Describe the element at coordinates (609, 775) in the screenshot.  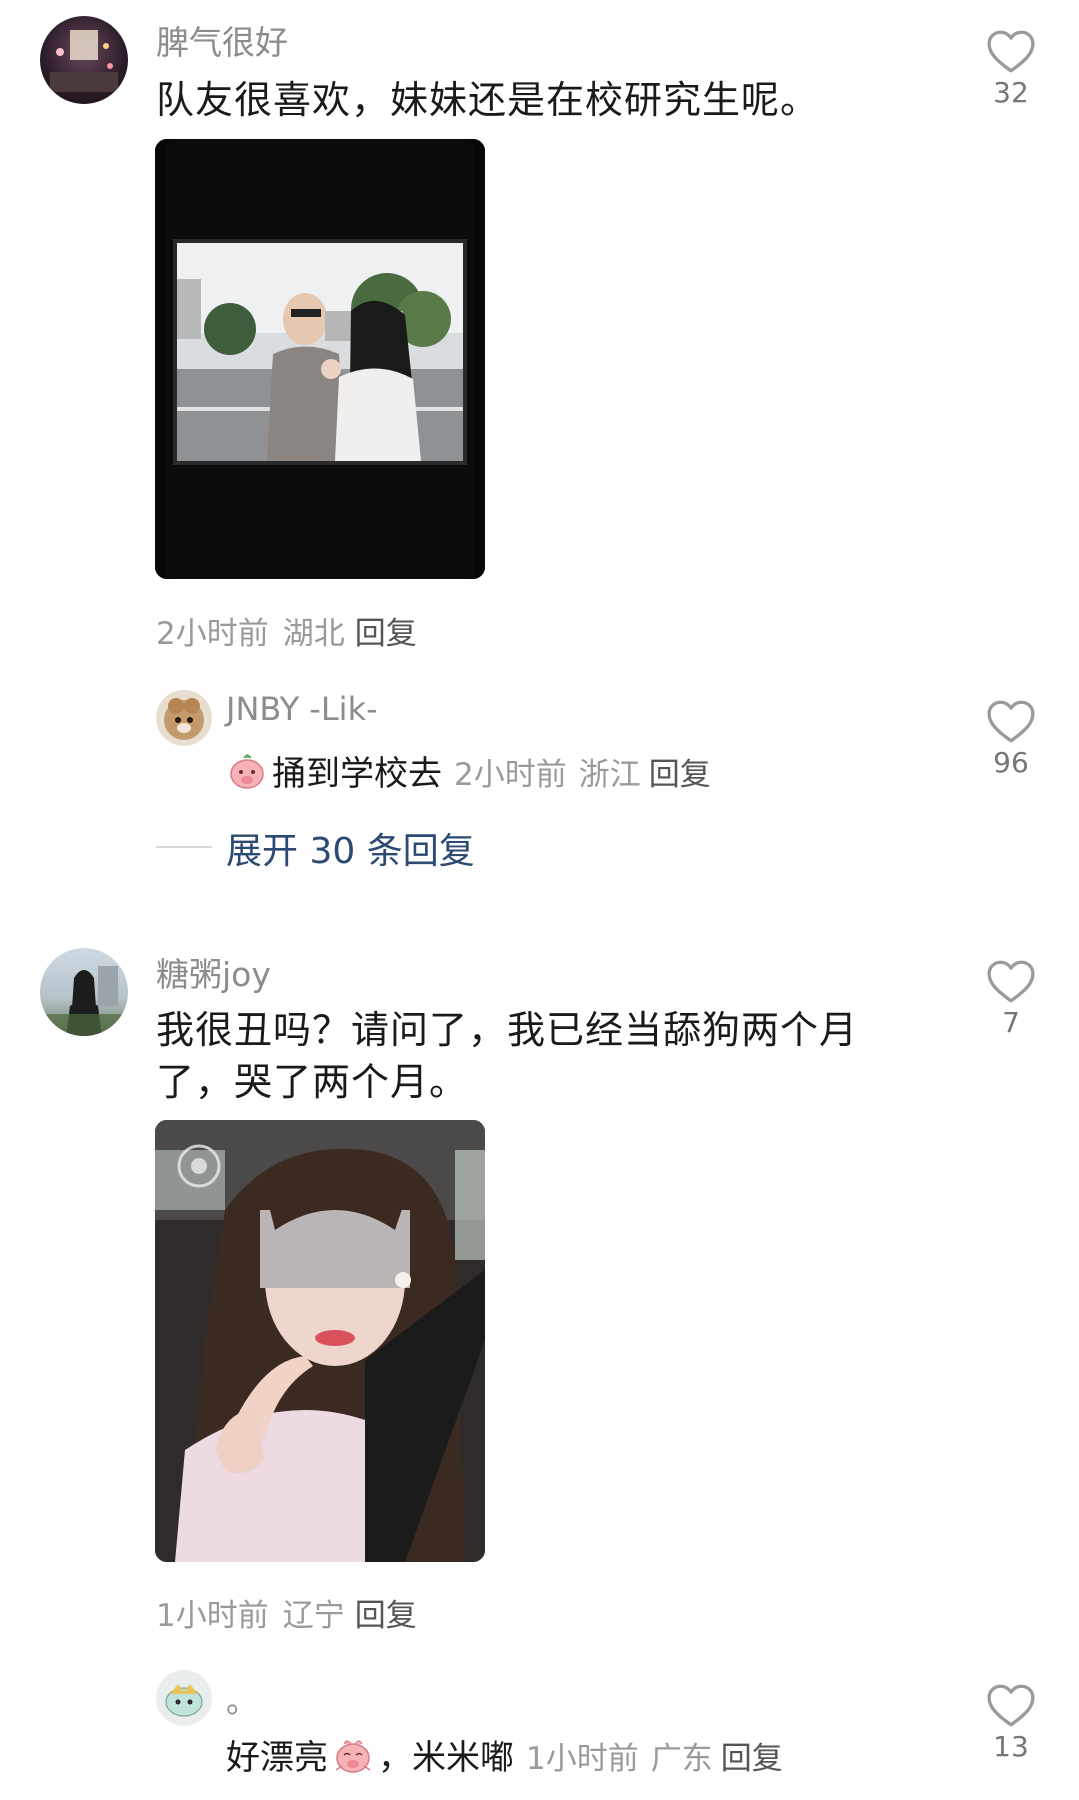
I see `reply-location: 浙江` at that location.